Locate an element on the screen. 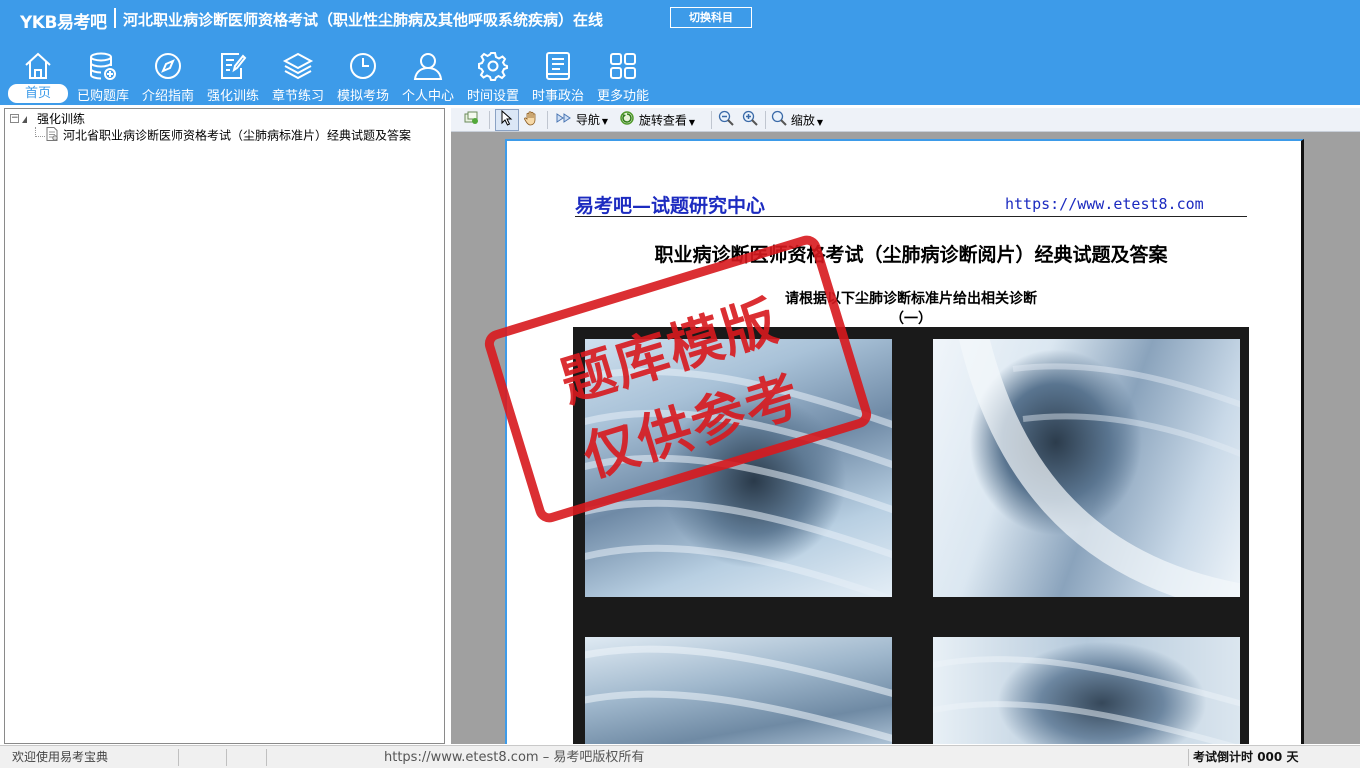  navigate-label: 导航 is located at coordinates (587, 120).